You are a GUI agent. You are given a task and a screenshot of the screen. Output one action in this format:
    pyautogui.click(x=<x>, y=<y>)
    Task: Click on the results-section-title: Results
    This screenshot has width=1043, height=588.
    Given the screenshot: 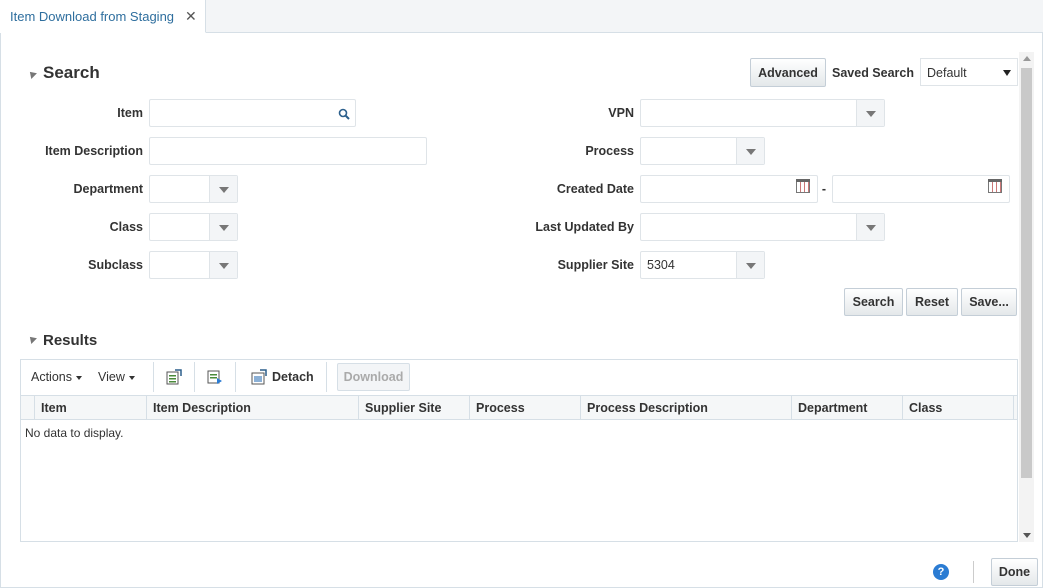 What is the action you would take?
    pyautogui.click(x=70, y=340)
    